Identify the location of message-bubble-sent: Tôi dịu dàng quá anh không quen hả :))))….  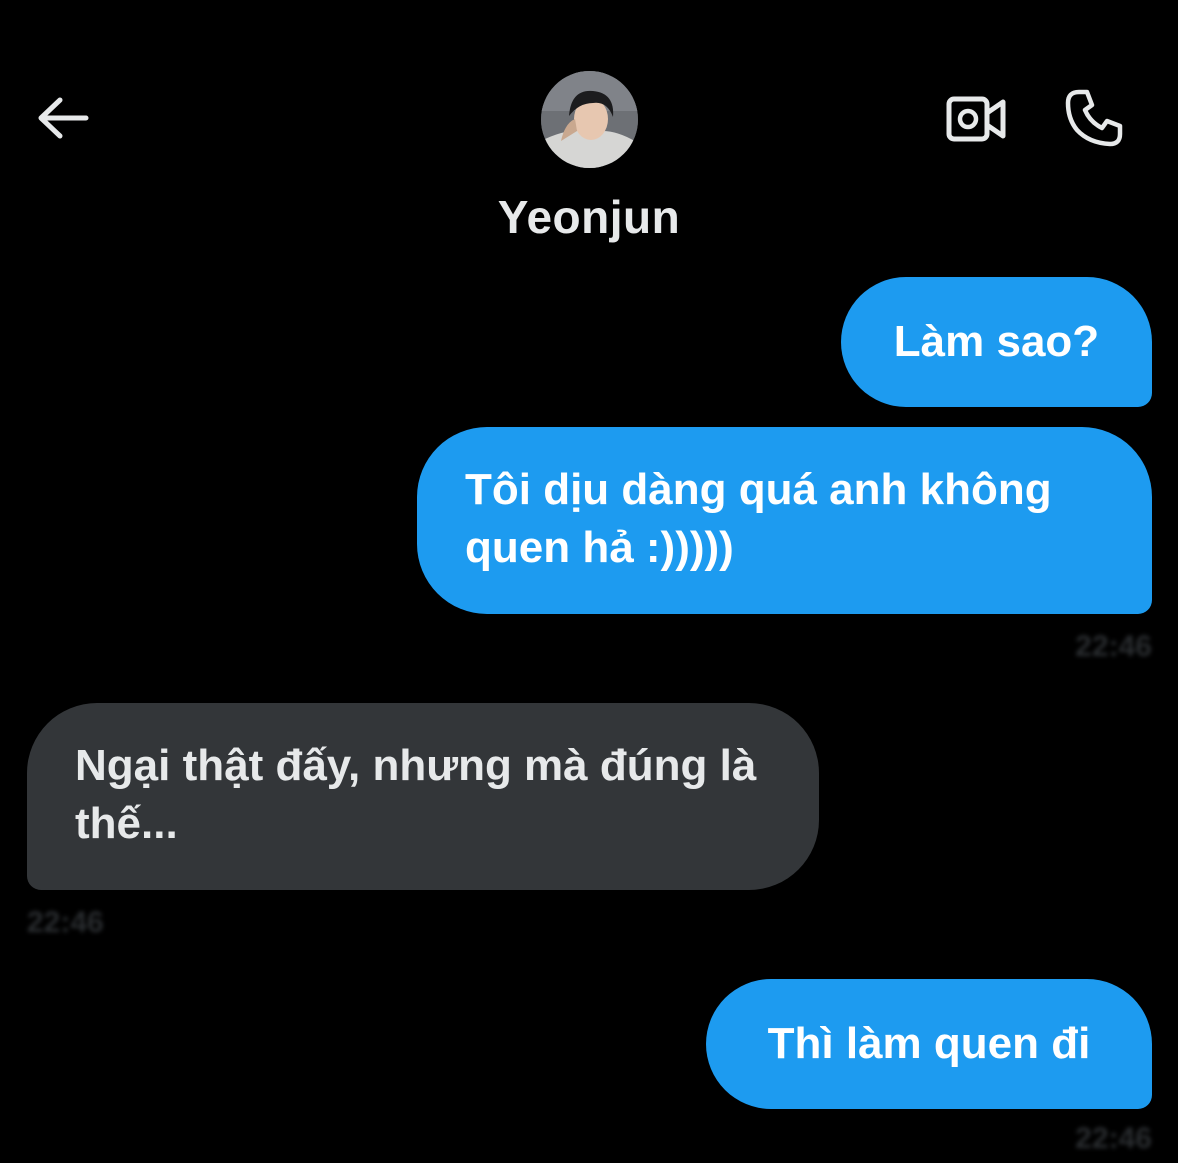
(784, 520).